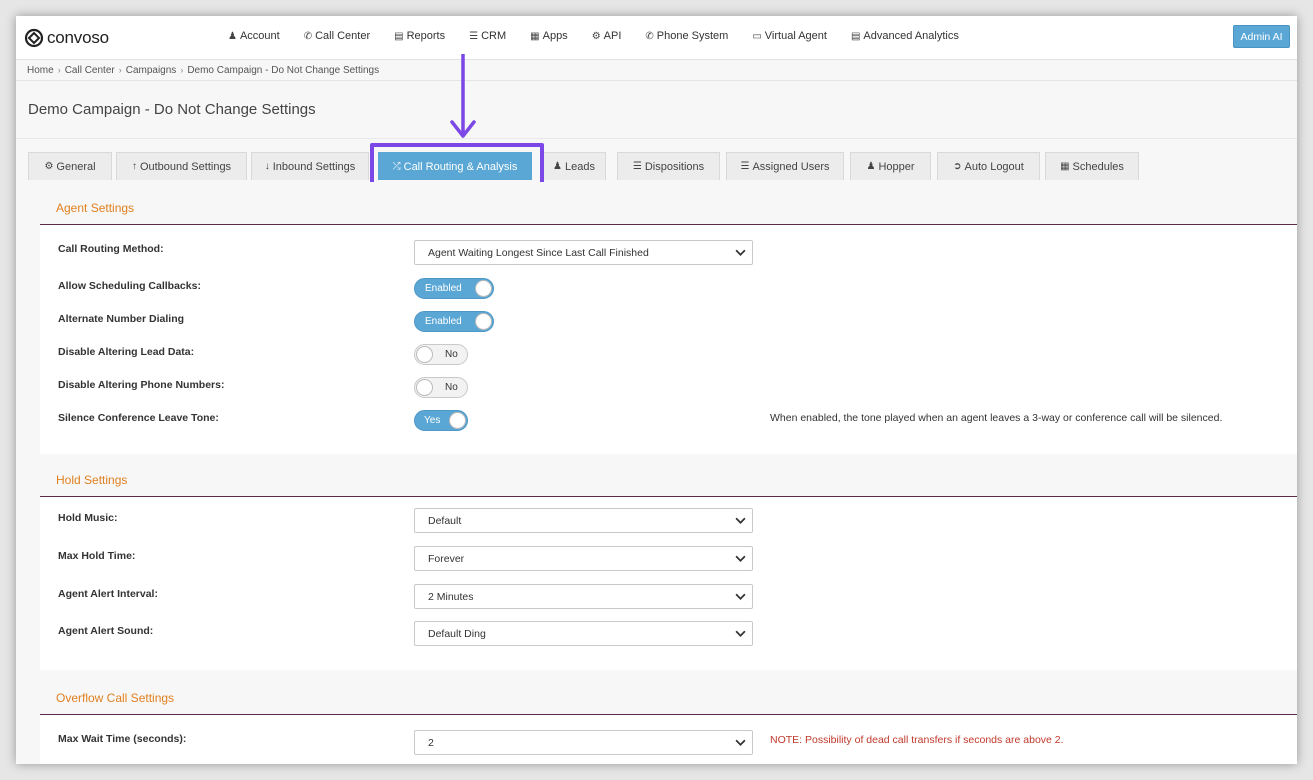 The image size is (1313, 780). Describe the element at coordinates (97, 556) in the screenshot. I see `field-label: Max Hold Time:` at that location.